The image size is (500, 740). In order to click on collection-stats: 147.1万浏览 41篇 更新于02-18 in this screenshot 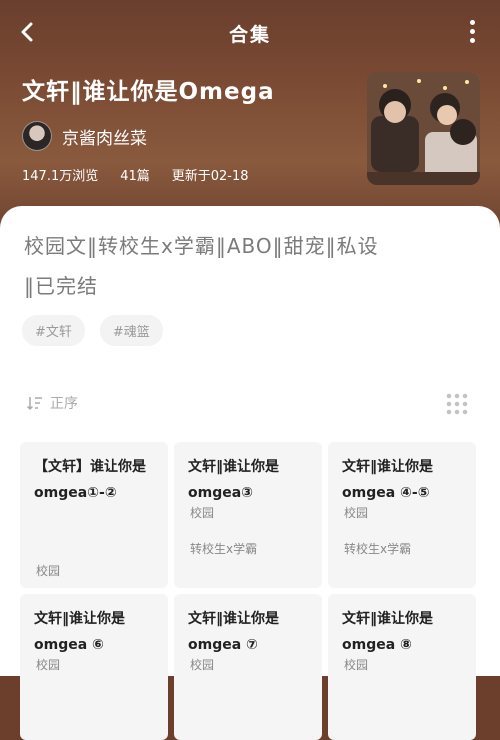, I will do `click(146, 174)`.